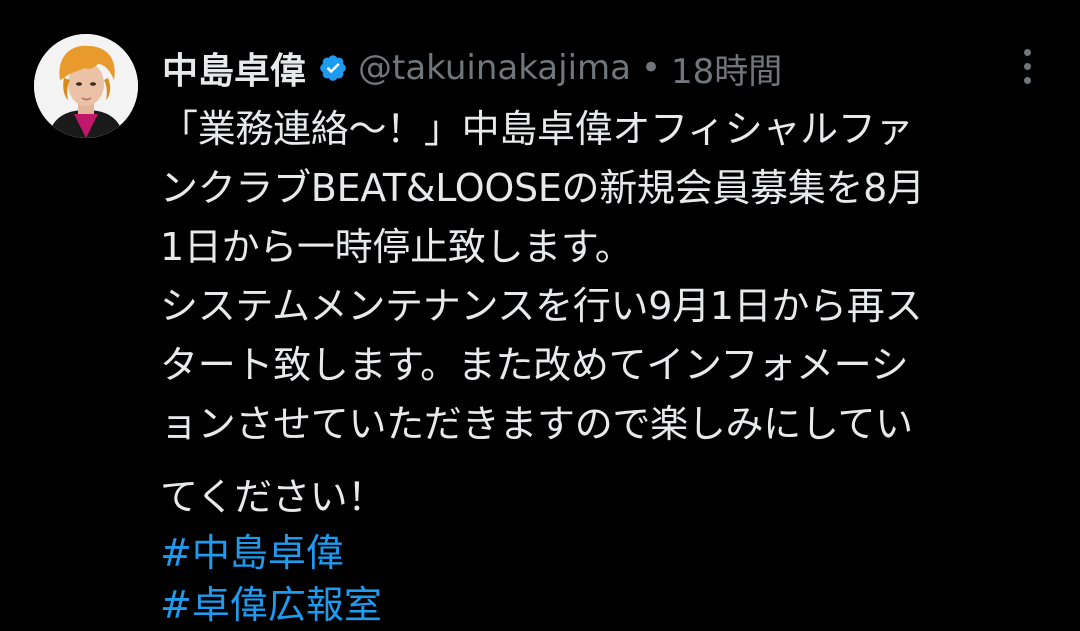 Image resolution: width=1080 pixels, height=631 pixels. Describe the element at coordinates (541, 306) in the screenshot. I see `tweet-text-line: システムメンテナンスを行い9月1日から再ス` at that location.